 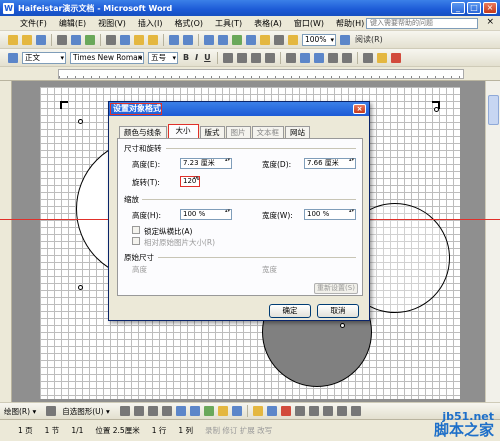 What do you see at coordinates (111, 39) in the screenshot?
I see `cut-icon` at bounding box center [111, 39].